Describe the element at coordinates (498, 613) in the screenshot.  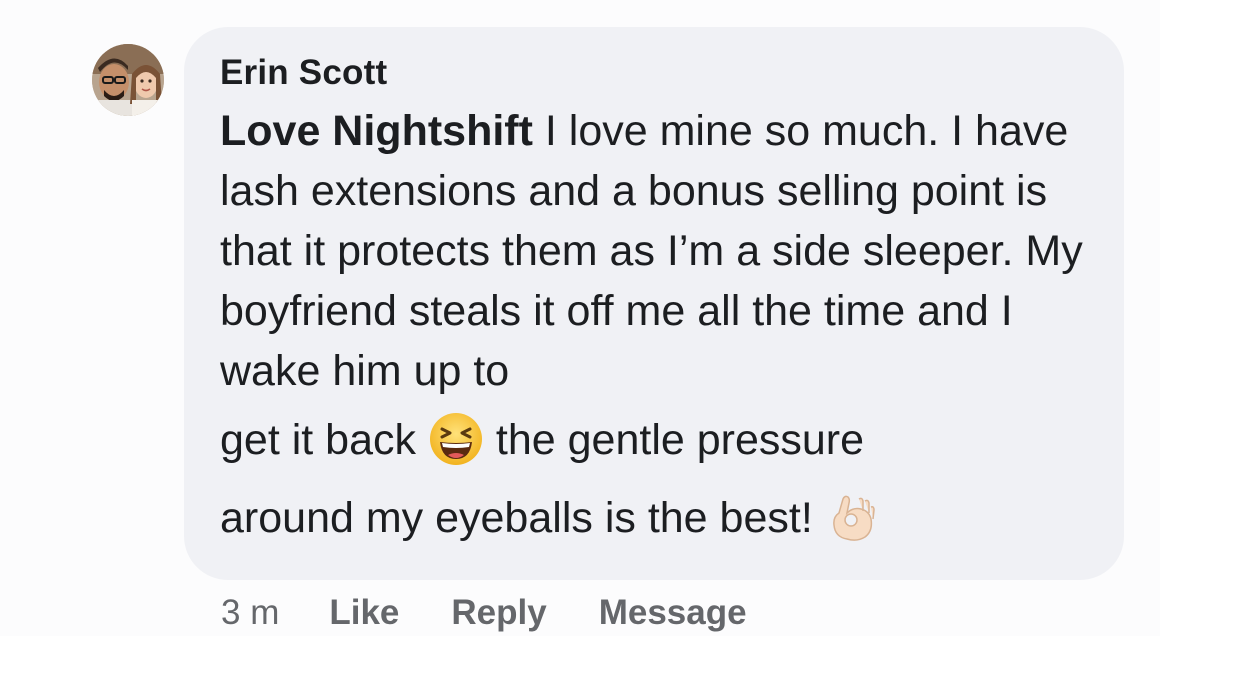
I see `reply-button: Reply` at that location.